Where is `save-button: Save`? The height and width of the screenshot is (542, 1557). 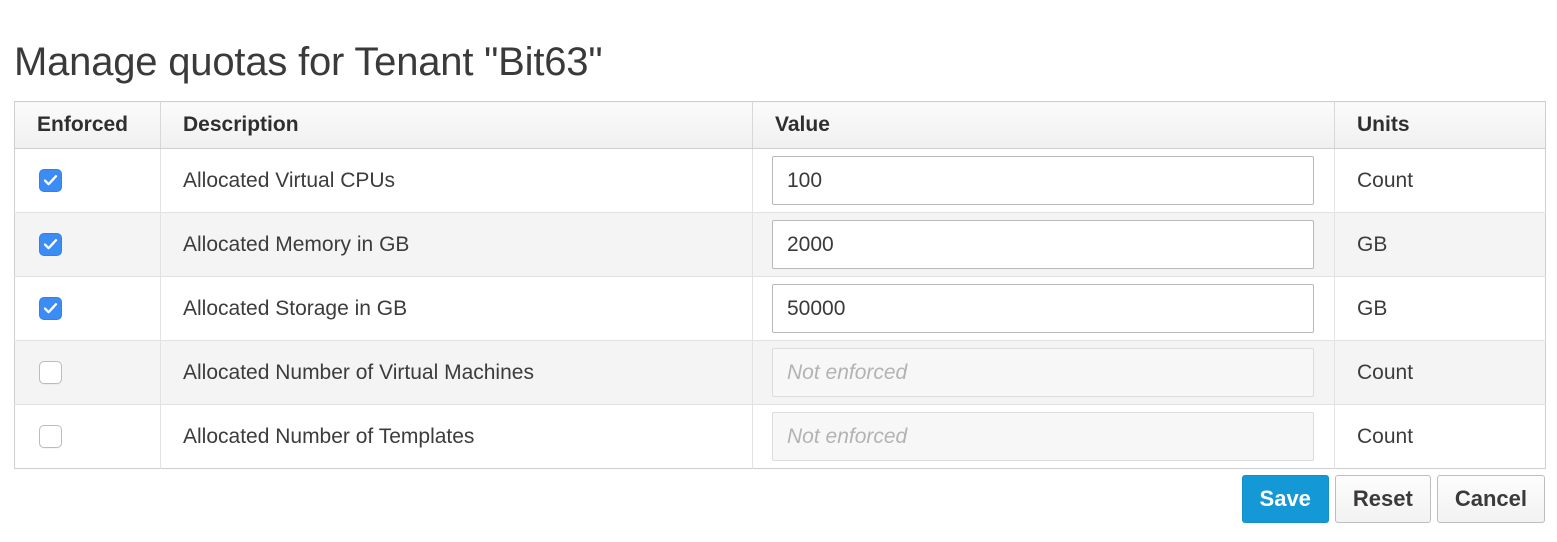 save-button: Save is located at coordinates (1285, 499).